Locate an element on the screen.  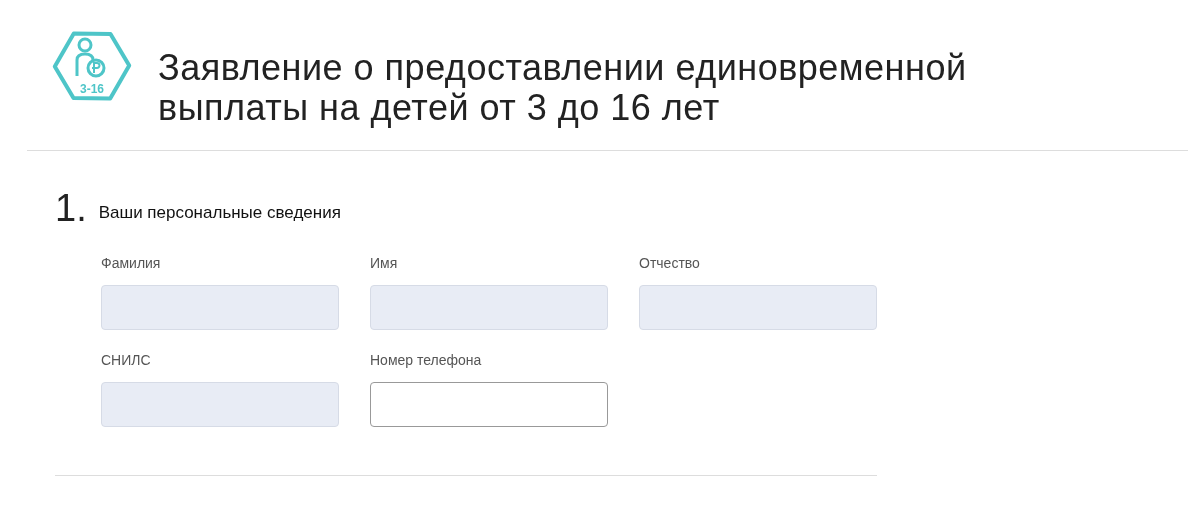
field-label: Номер телефона is located at coordinates (426, 360).